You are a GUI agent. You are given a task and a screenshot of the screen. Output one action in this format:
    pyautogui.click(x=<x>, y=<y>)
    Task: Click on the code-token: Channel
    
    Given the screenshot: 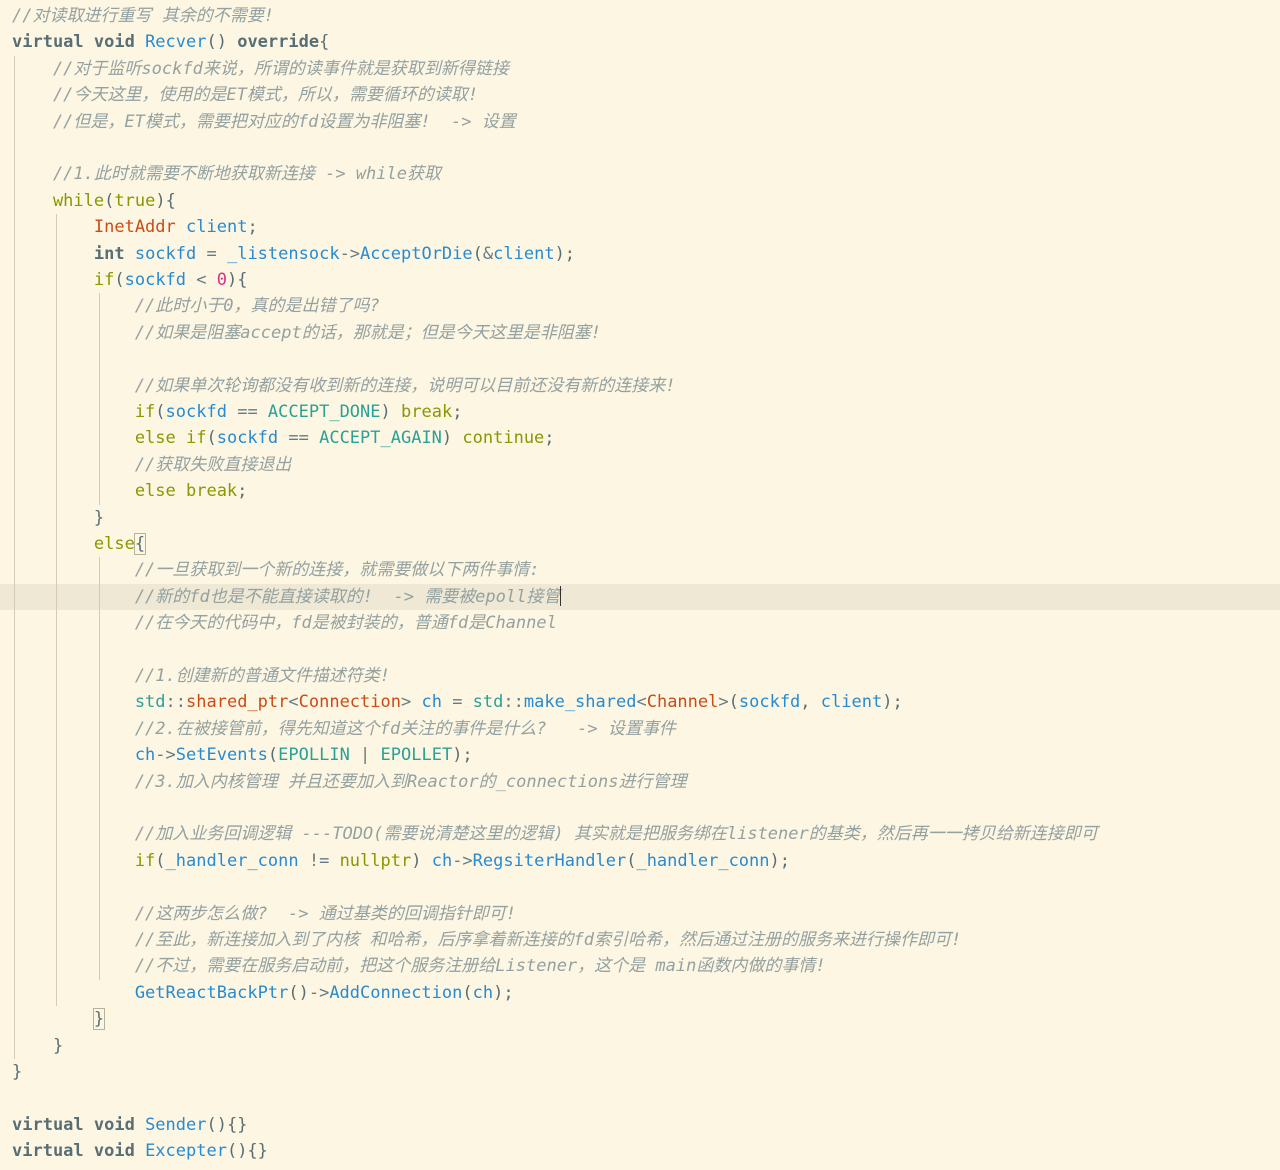 What is the action you would take?
    pyautogui.click(x=682, y=702)
    